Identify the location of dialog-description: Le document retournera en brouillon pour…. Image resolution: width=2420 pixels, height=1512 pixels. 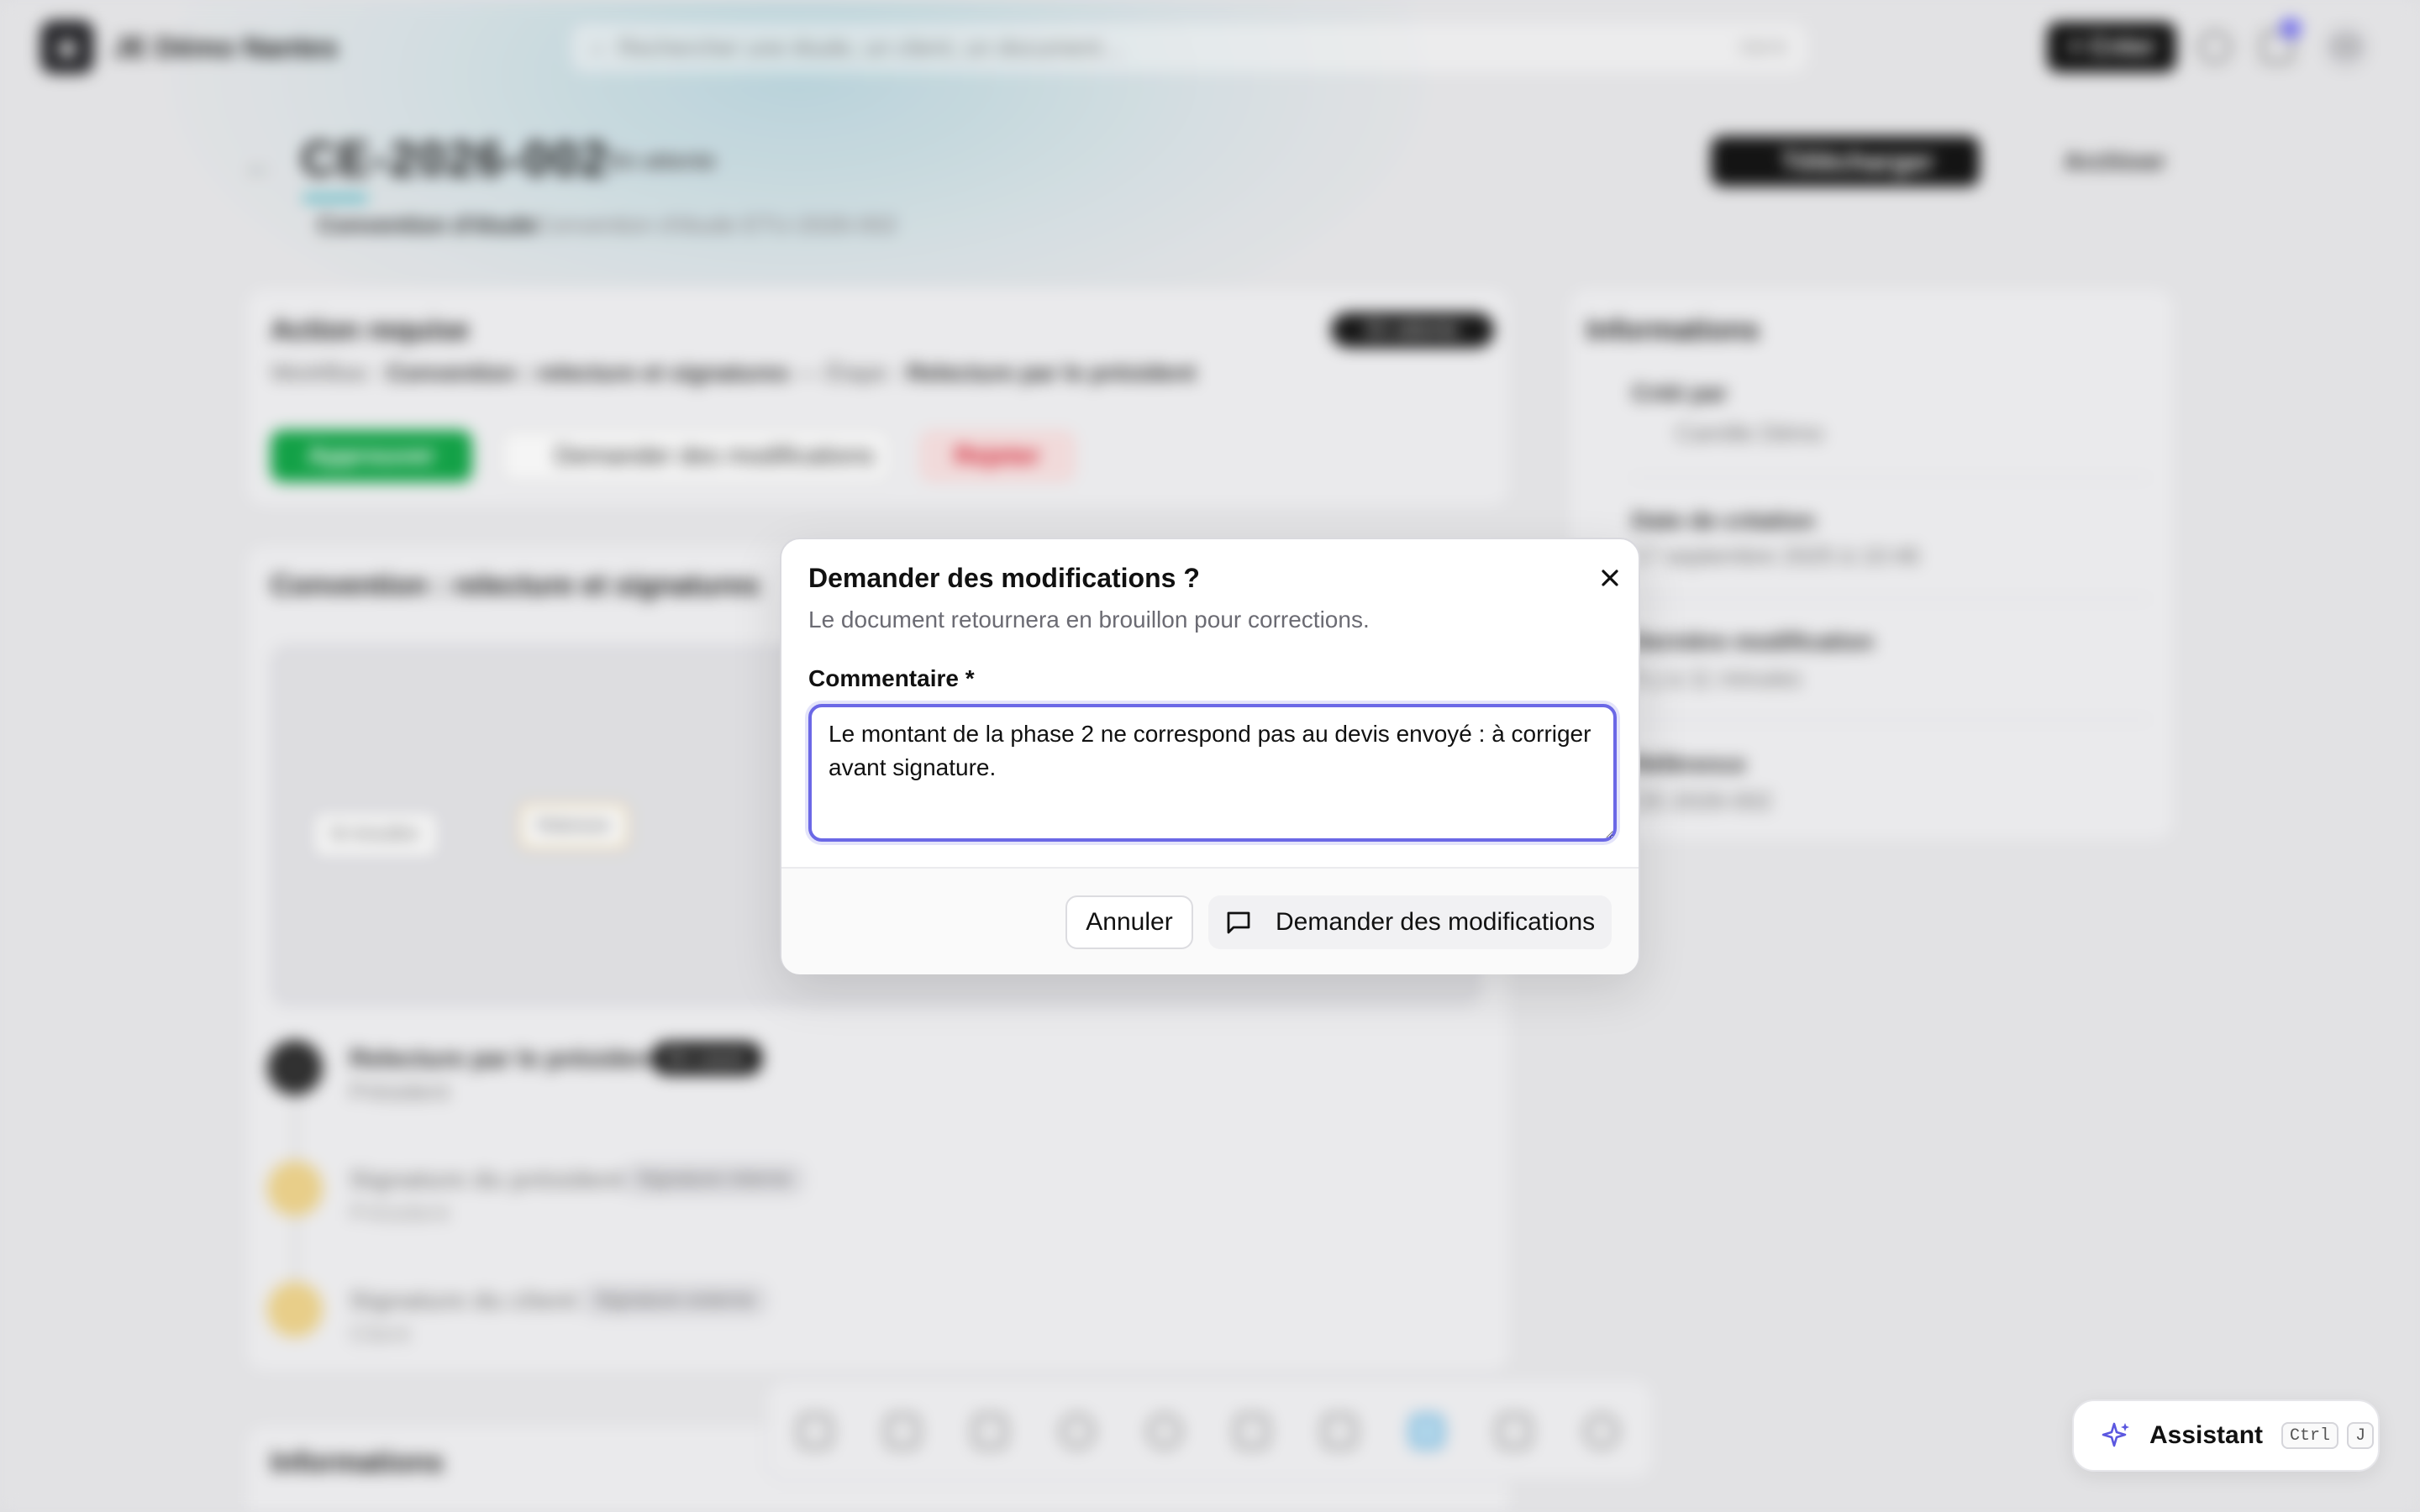
(1089, 619).